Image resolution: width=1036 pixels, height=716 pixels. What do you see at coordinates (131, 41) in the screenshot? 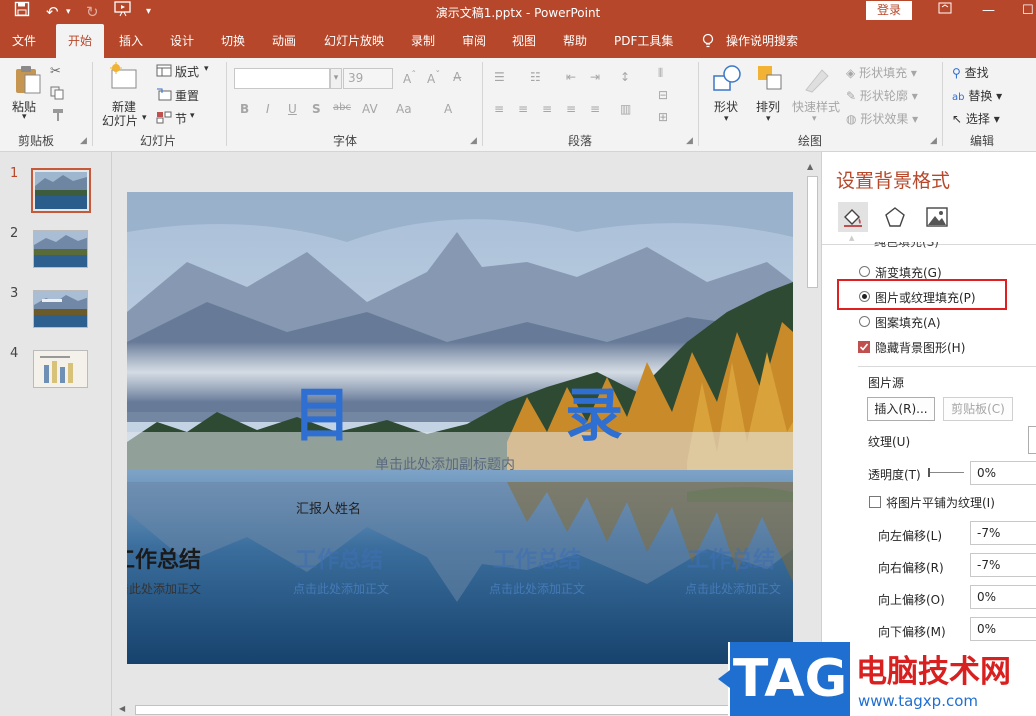
I see `tab-insert: 插入` at bounding box center [131, 41].